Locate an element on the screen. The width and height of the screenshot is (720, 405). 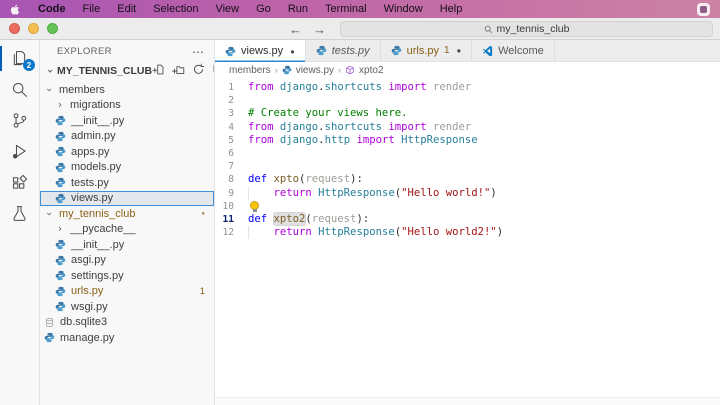
activity-source-control-icon is located at coordinates (19, 120).